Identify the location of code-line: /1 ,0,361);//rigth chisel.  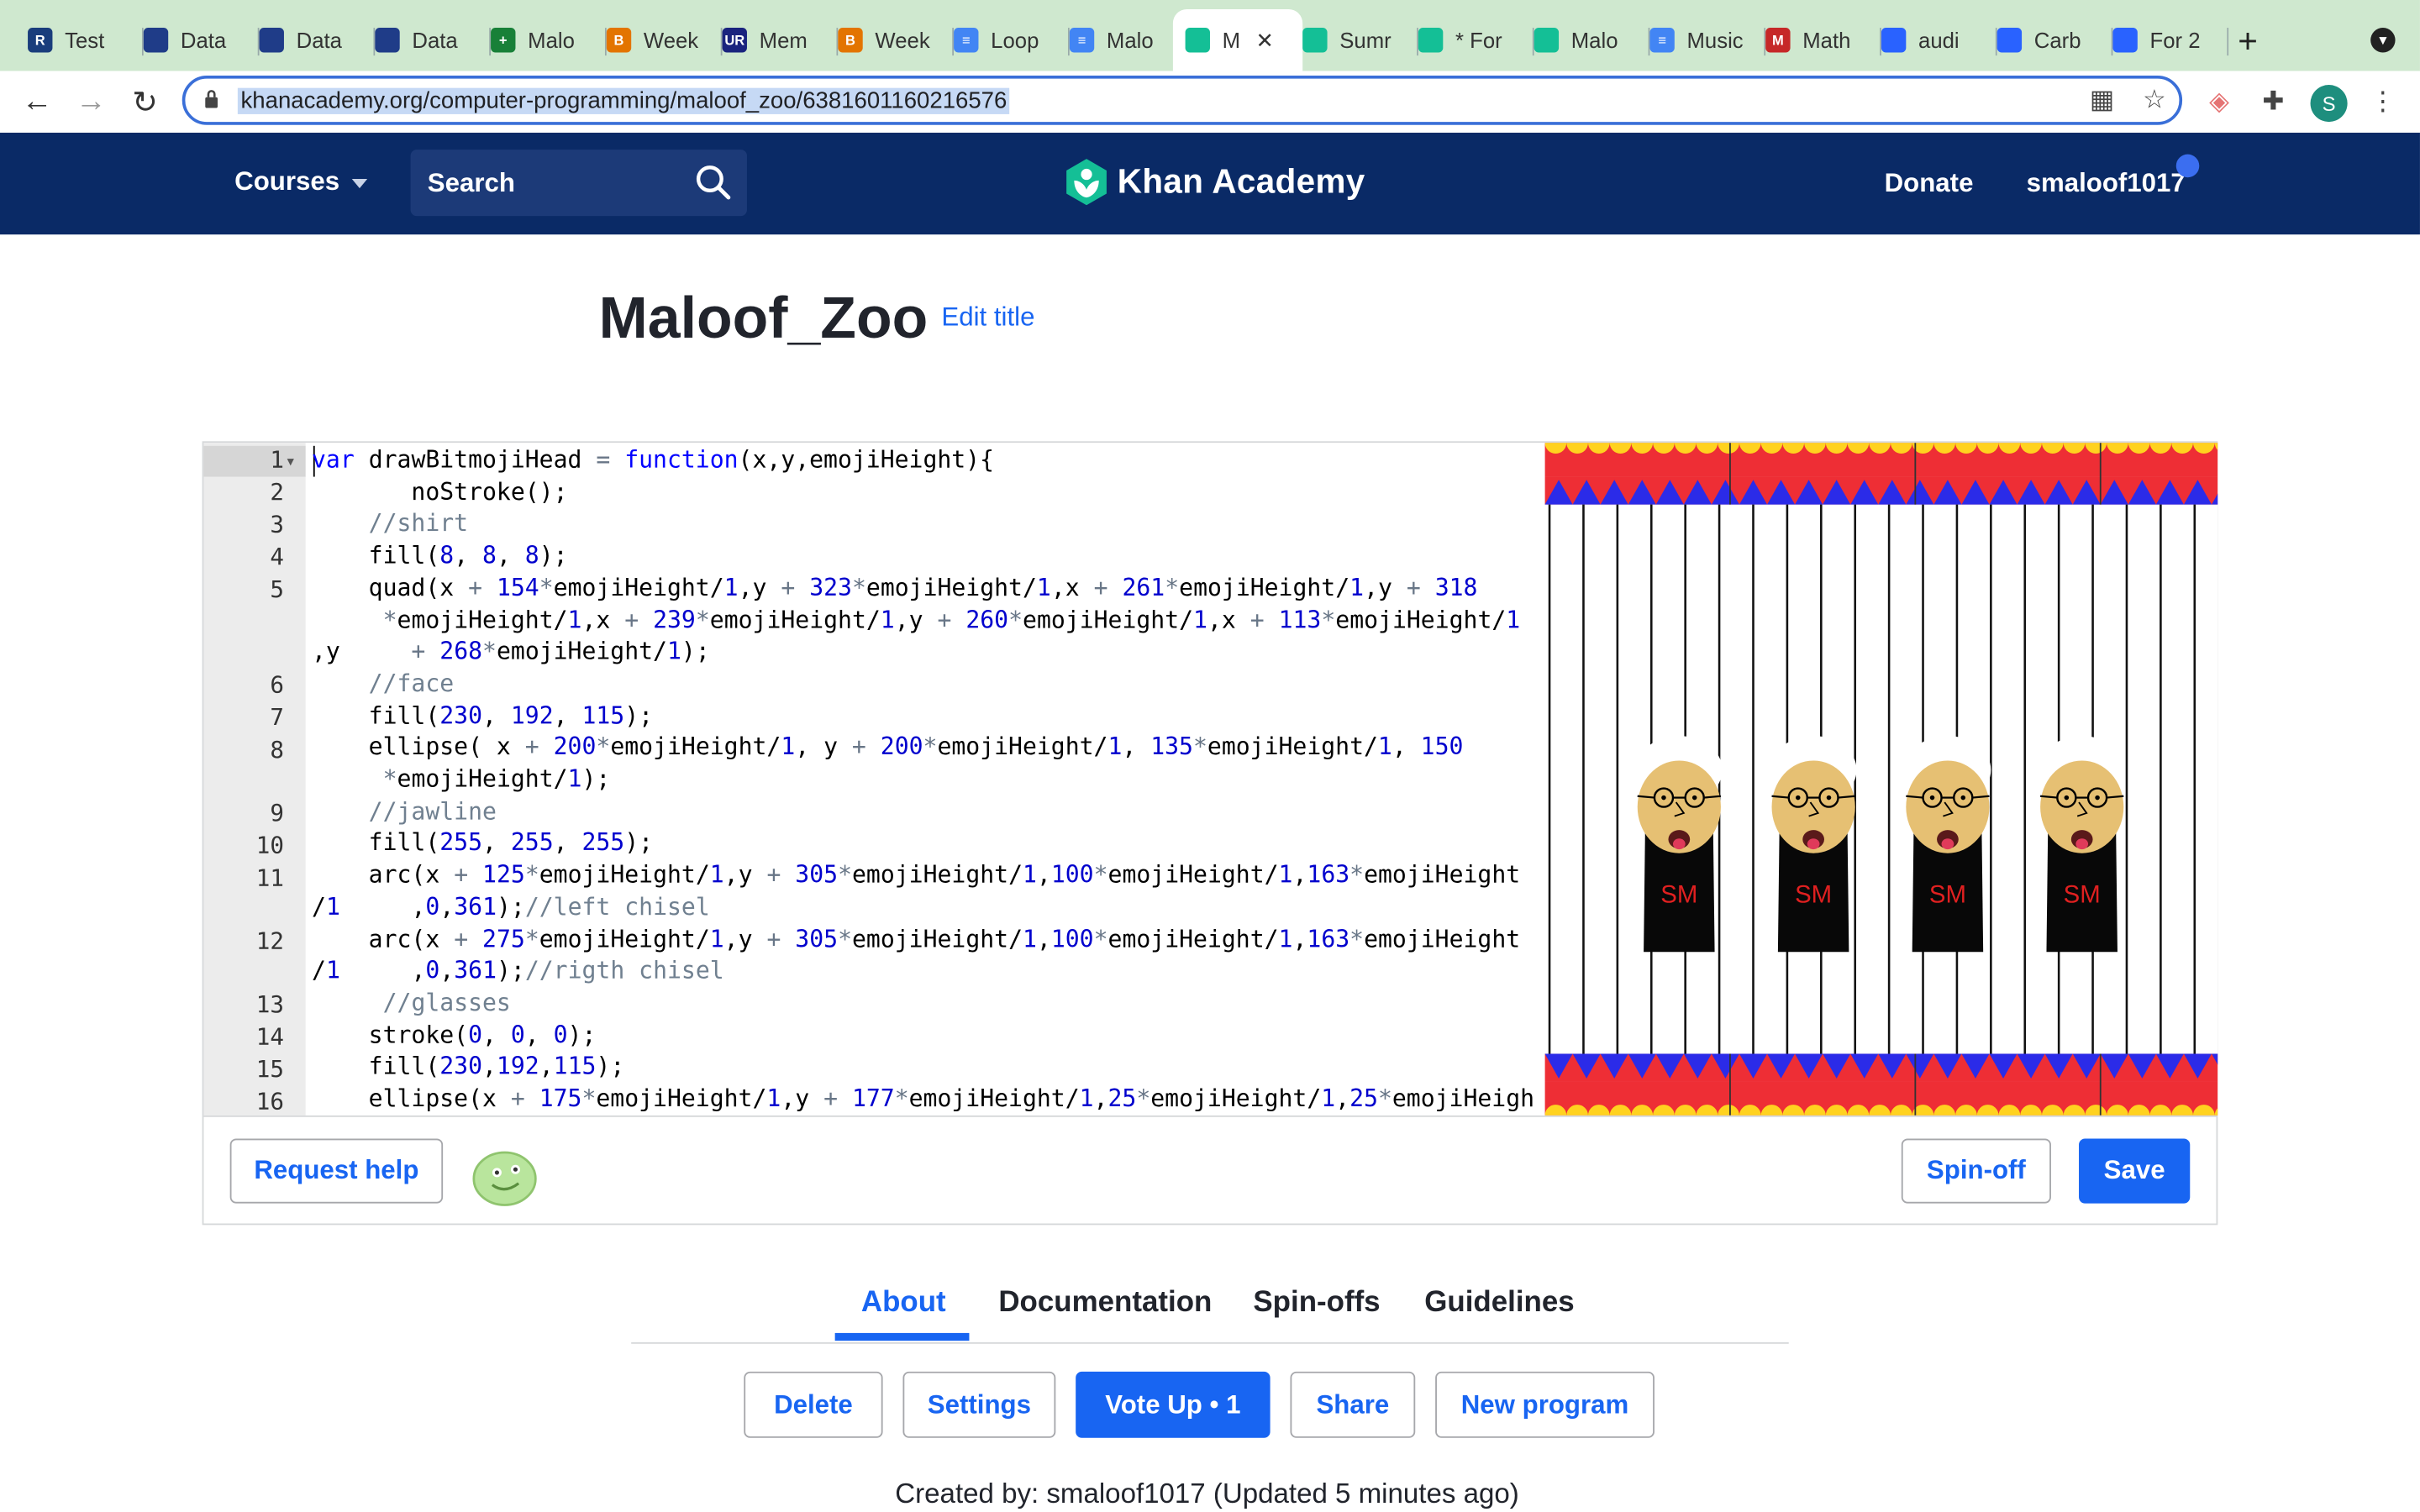
(518, 971).